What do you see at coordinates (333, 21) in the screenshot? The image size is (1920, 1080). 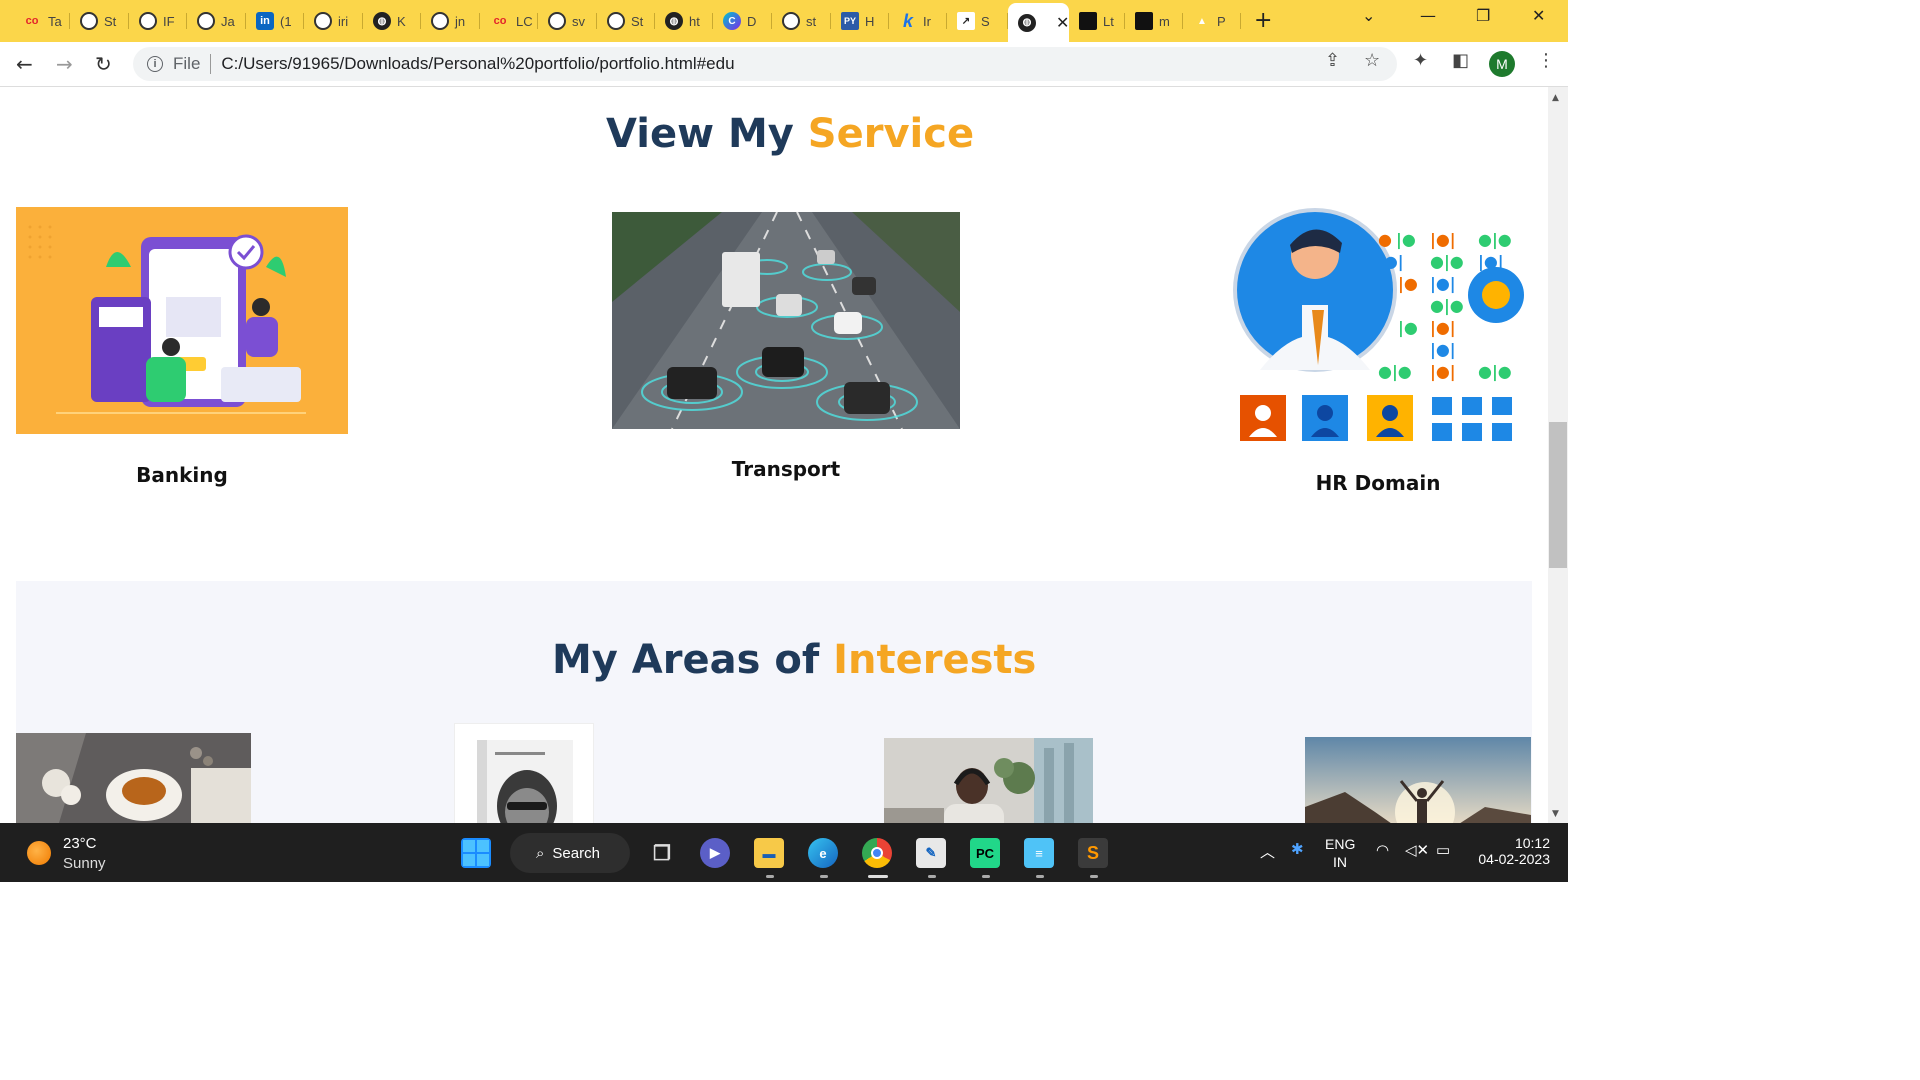 I see `browser-tab: iri` at bounding box center [333, 21].